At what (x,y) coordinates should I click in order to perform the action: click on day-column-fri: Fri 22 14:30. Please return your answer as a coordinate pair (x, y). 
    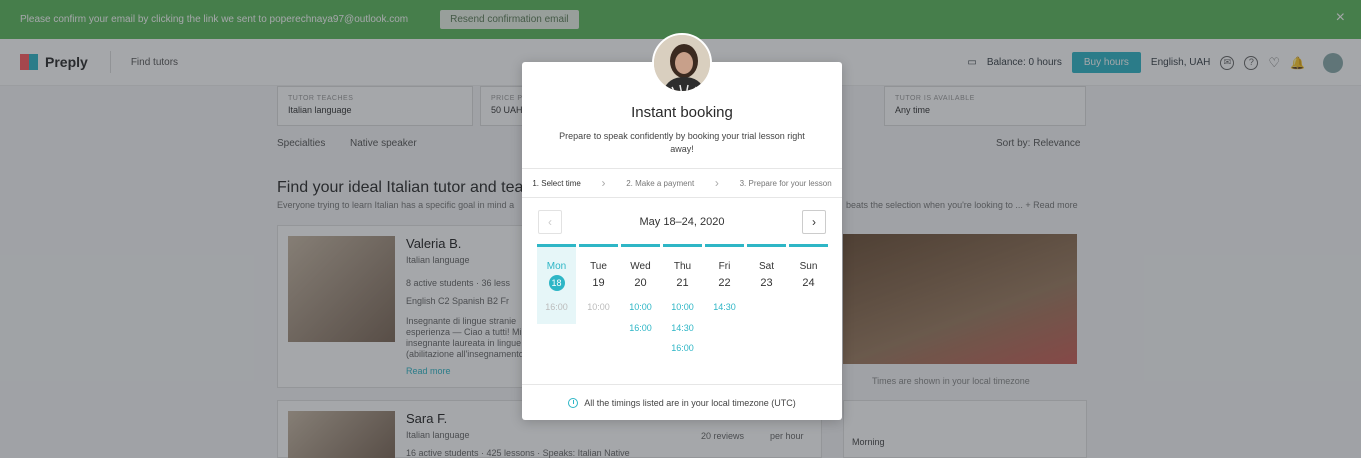
    Looking at the image, I should click on (724, 284).